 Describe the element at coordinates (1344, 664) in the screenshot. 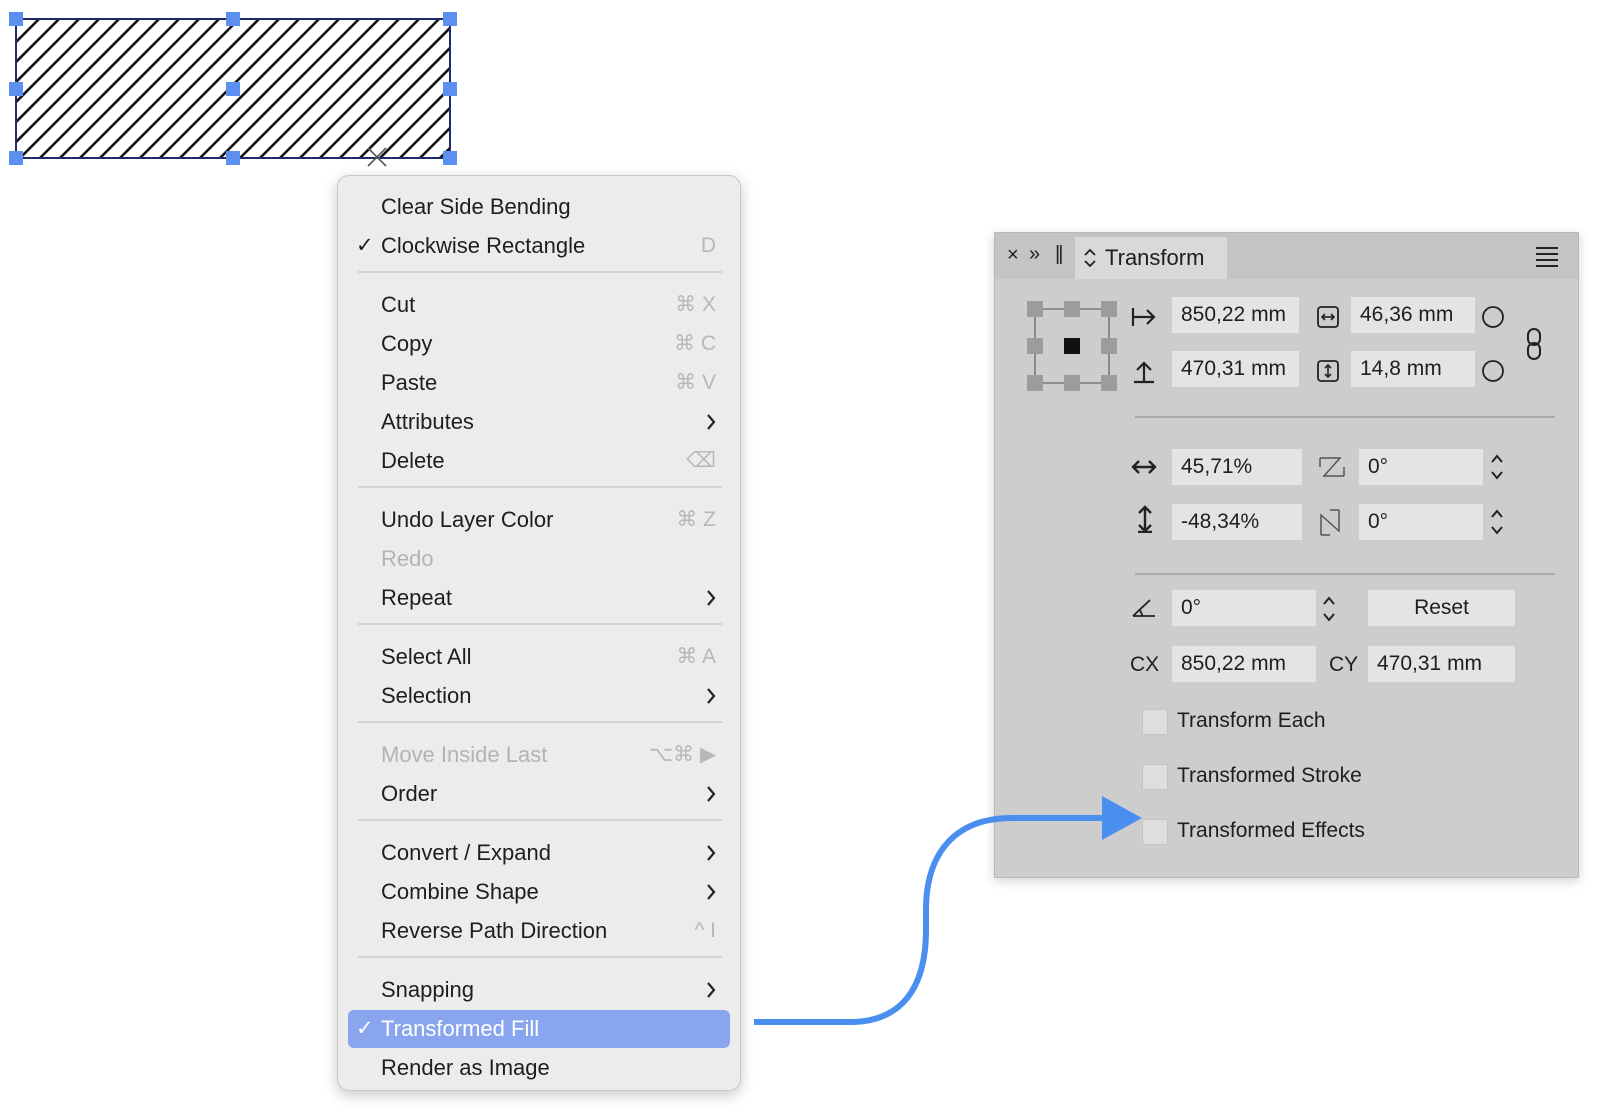

I see `cy-label: CY` at that location.